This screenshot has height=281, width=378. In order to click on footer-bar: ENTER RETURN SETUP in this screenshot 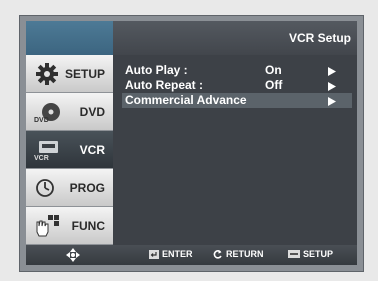, I will do `click(191, 255)`.